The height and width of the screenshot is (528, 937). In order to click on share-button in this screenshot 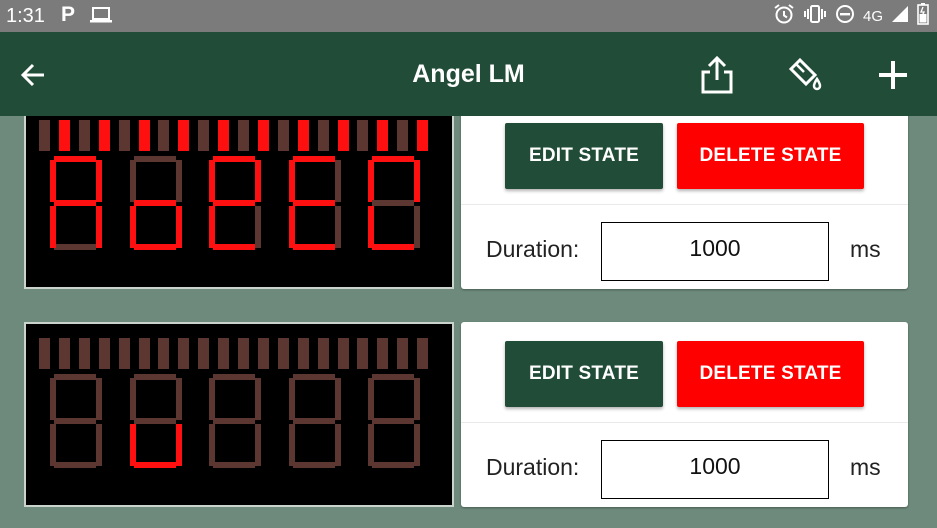, I will do `click(717, 75)`.